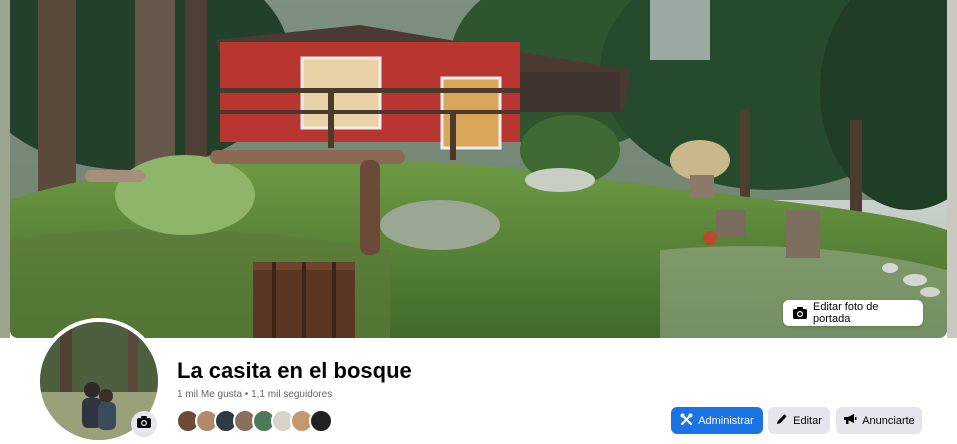 The height and width of the screenshot is (444, 957). What do you see at coordinates (952, 169) in the screenshot?
I see `cover-frame-right` at bounding box center [952, 169].